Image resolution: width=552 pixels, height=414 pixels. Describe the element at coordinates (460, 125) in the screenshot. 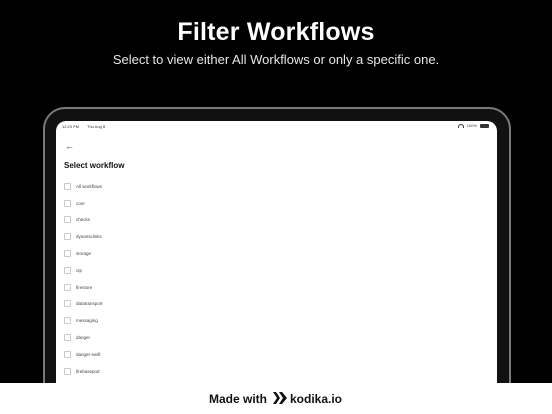

I see `wifi-icon` at that location.